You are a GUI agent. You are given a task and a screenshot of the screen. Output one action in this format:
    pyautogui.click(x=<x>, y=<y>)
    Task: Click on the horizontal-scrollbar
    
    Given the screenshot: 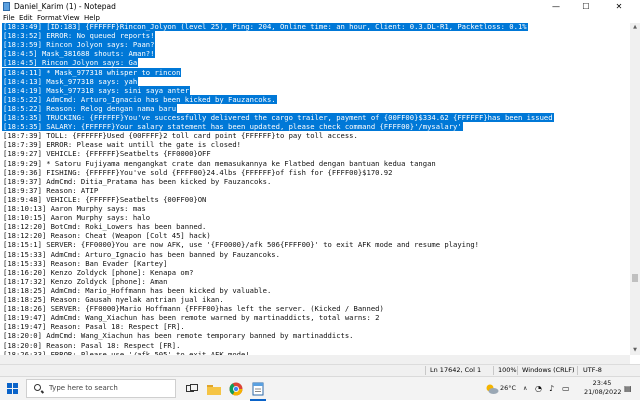 What is the action you would take?
    pyautogui.click(x=315, y=359)
    